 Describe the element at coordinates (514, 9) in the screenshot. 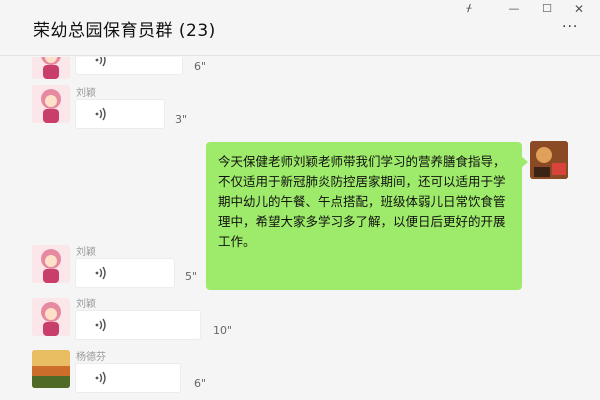

I see `minimize-icon: —` at that location.